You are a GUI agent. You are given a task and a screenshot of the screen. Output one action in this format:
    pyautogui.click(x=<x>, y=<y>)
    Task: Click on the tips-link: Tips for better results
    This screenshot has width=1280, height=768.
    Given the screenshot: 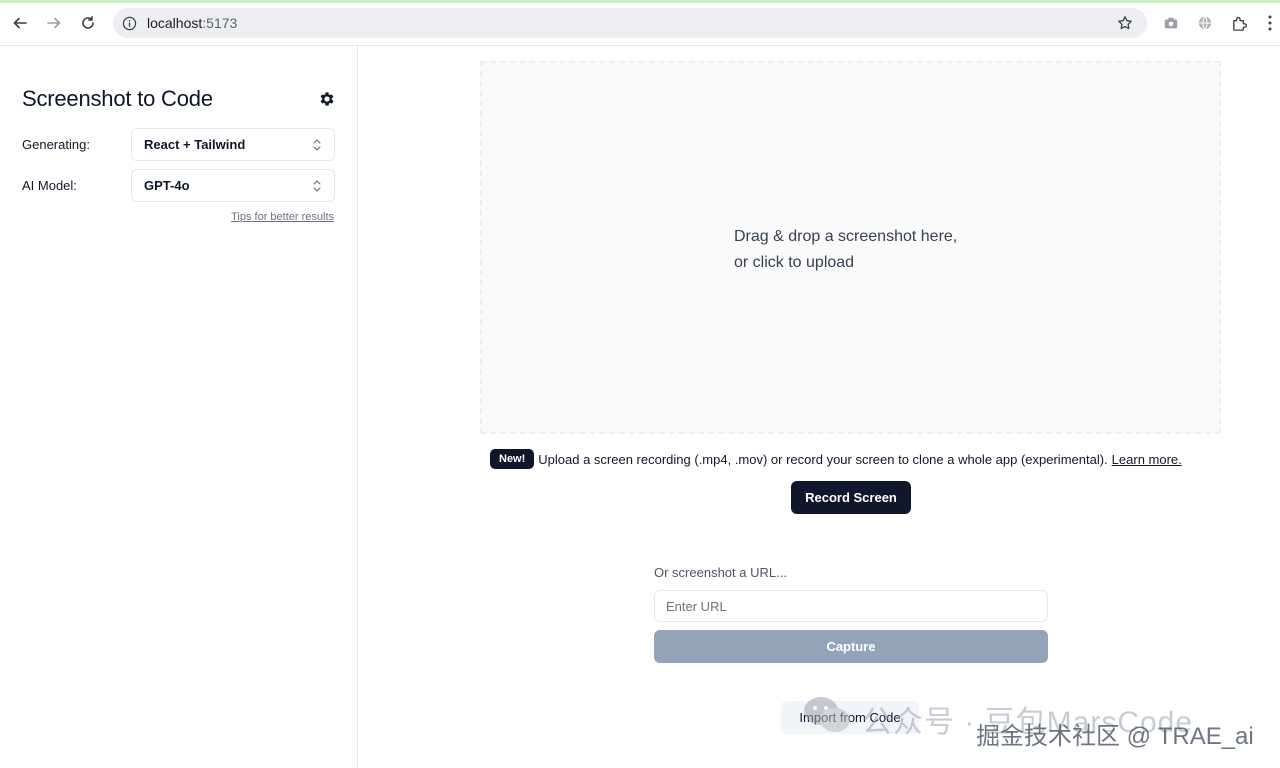 What is the action you would take?
    pyautogui.click(x=282, y=217)
    